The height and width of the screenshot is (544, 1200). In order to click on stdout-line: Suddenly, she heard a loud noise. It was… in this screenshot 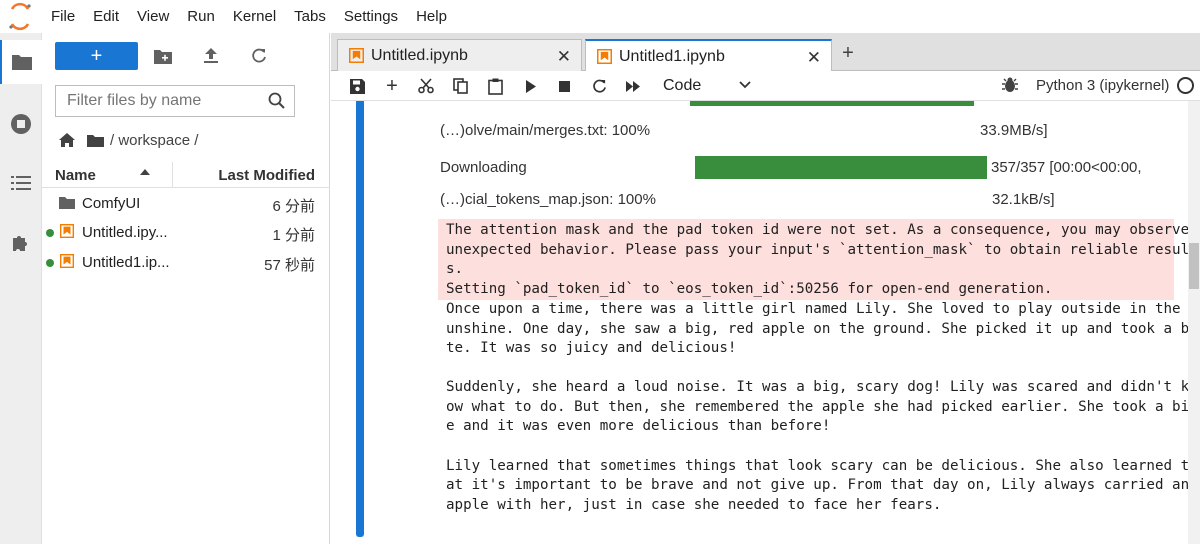, I will do `click(822, 387)`.